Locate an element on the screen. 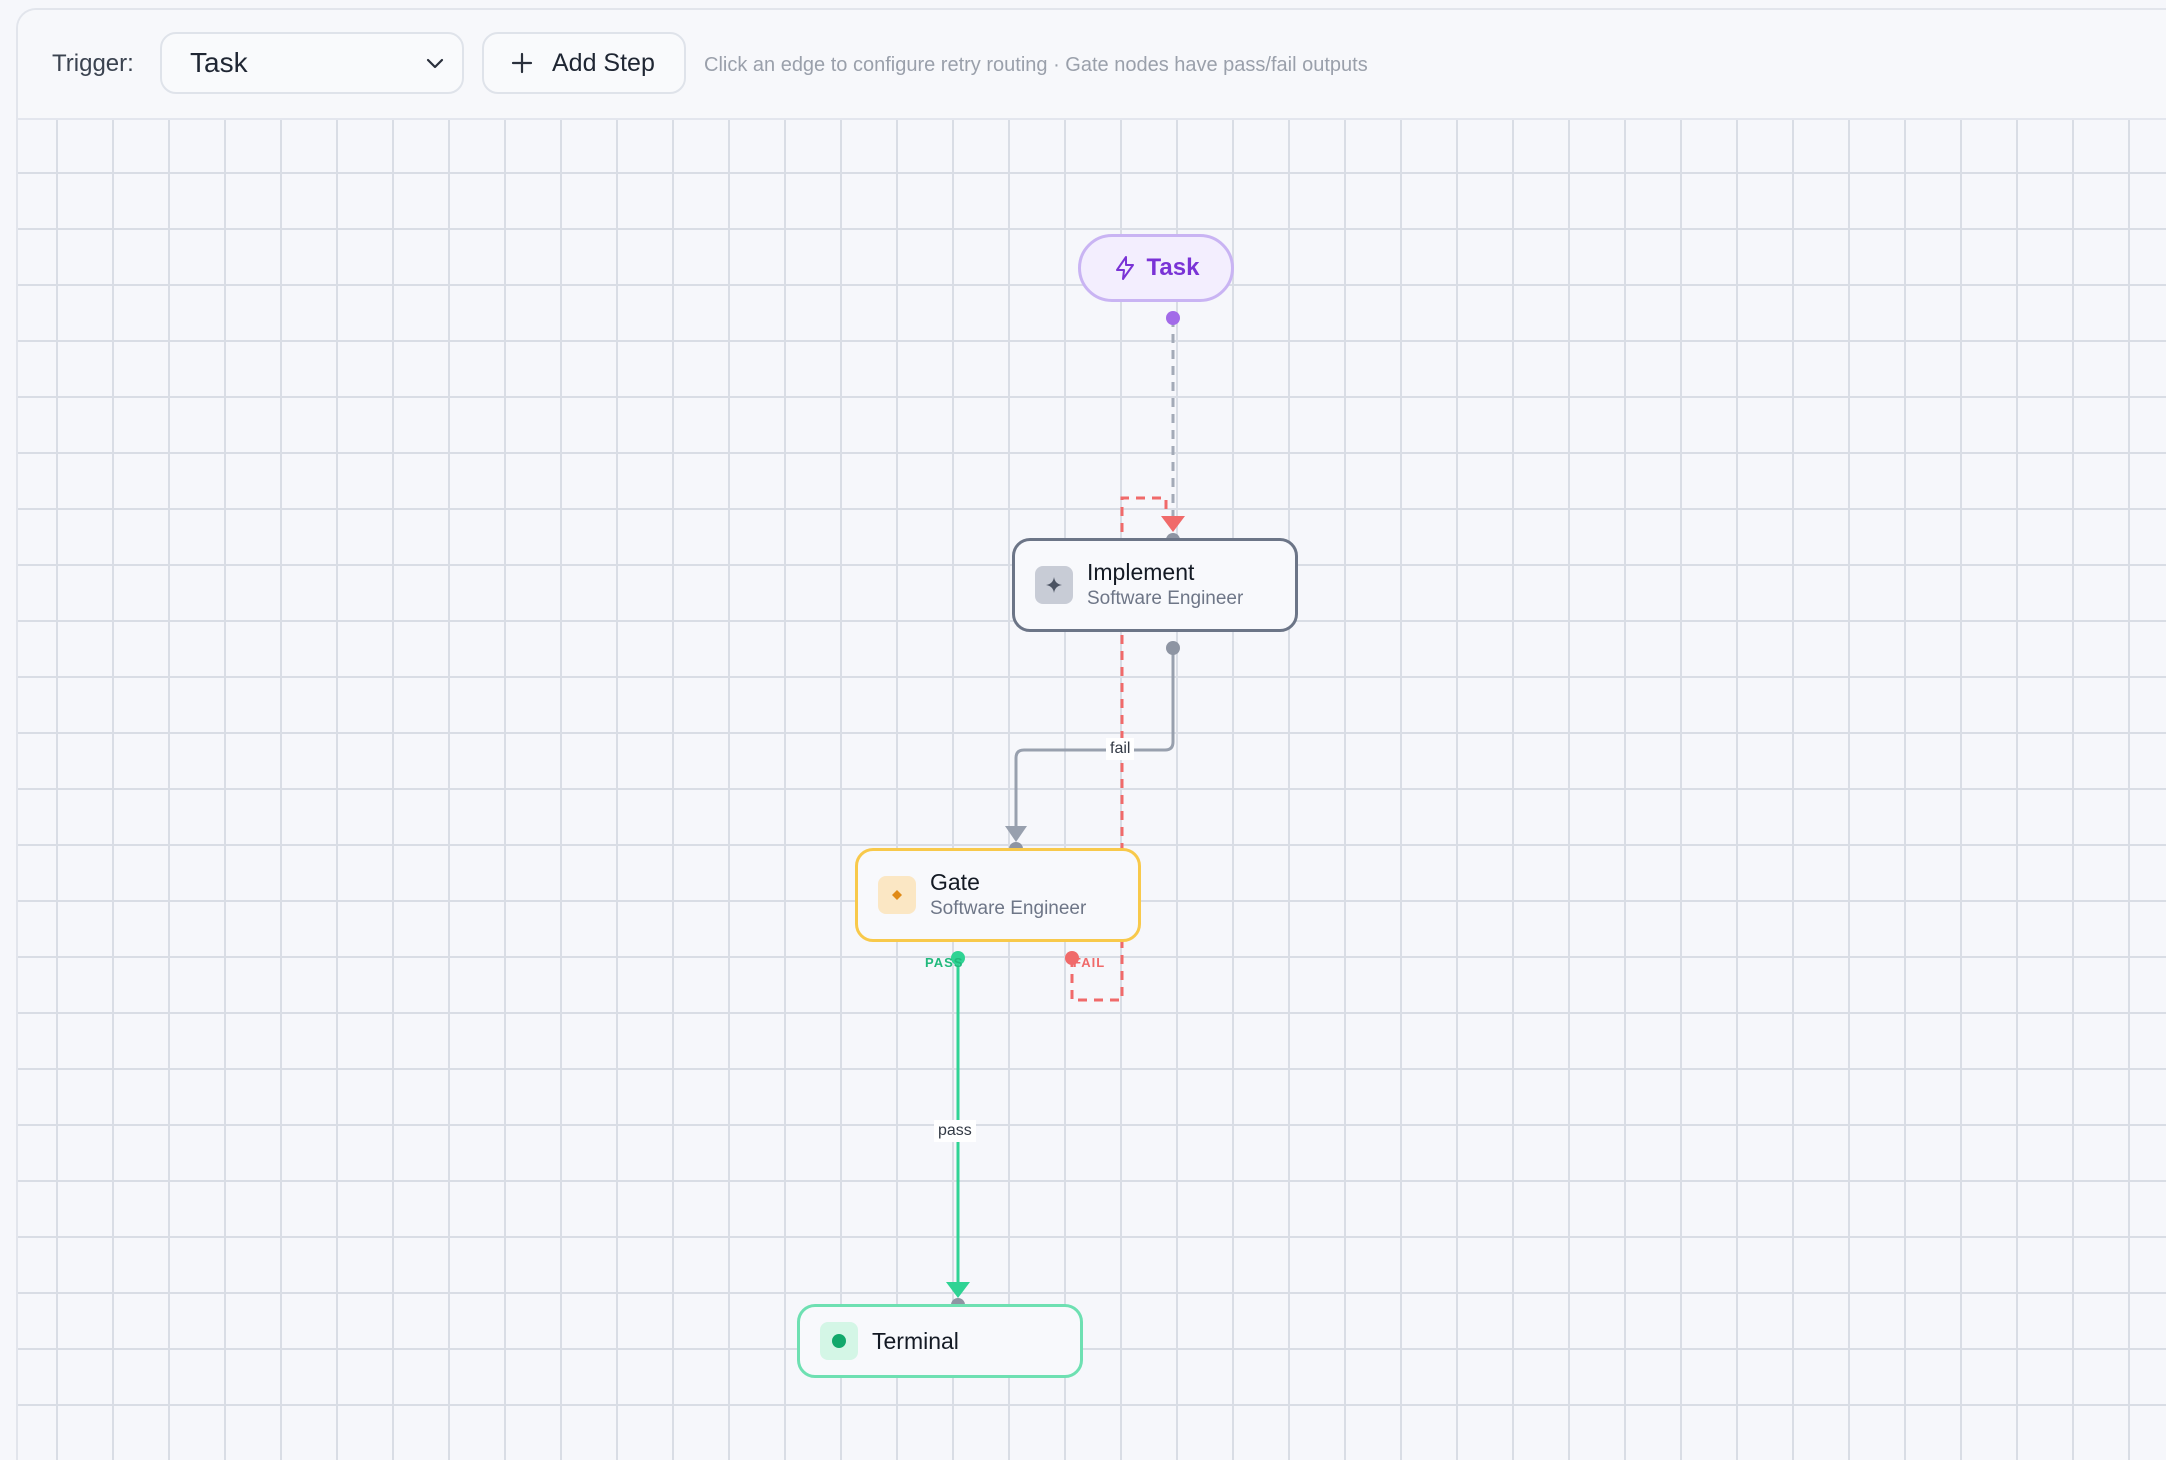 The height and width of the screenshot is (1460, 2166). edge-label-pass: pass is located at coordinates (955, 1131).